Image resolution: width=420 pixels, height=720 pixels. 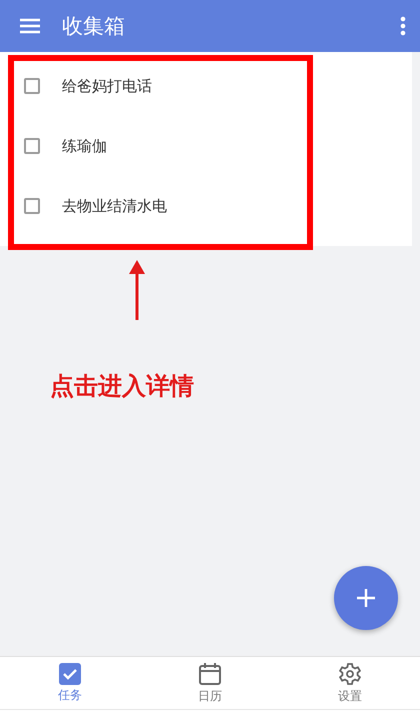 What do you see at coordinates (210, 674) in the screenshot?
I see `calendar-icon` at bounding box center [210, 674].